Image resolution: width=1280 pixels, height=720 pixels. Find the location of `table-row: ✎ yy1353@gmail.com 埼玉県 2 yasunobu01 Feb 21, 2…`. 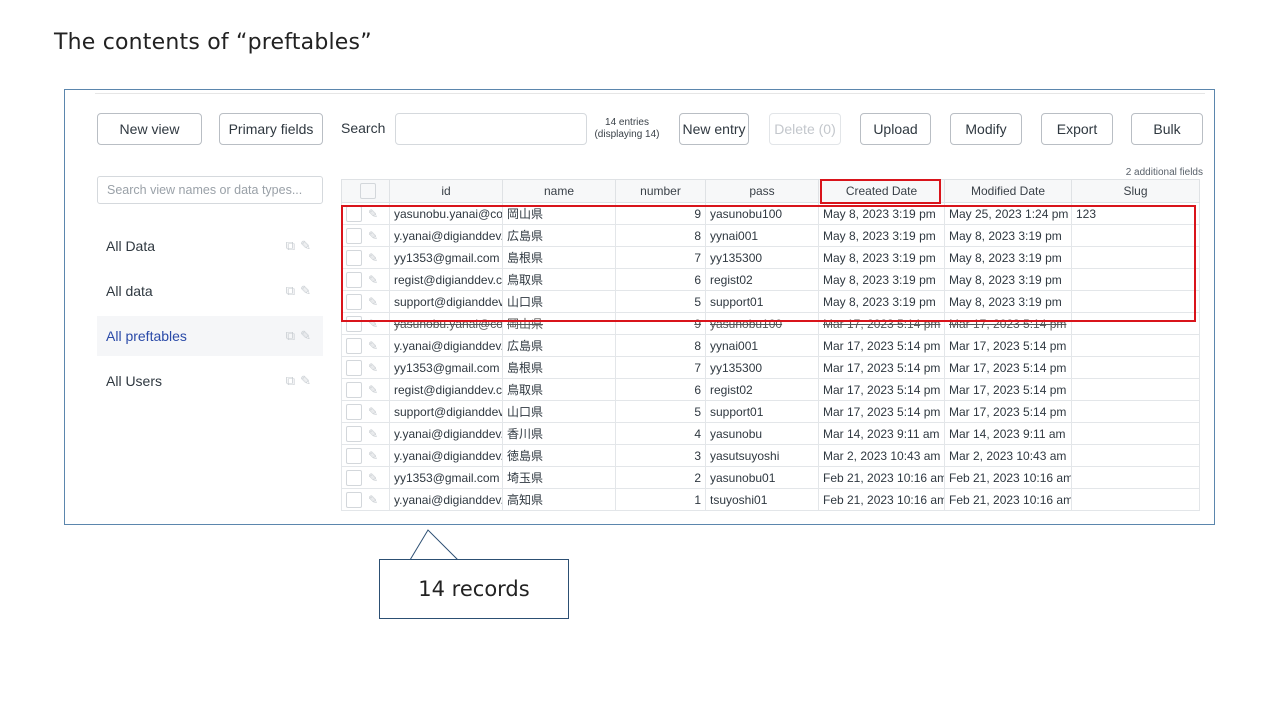

table-row: ✎ yy1353@gmail.com 埼玉県 2 yasunobu01 Feb 21, 2… is located at coordinates (770, 477).